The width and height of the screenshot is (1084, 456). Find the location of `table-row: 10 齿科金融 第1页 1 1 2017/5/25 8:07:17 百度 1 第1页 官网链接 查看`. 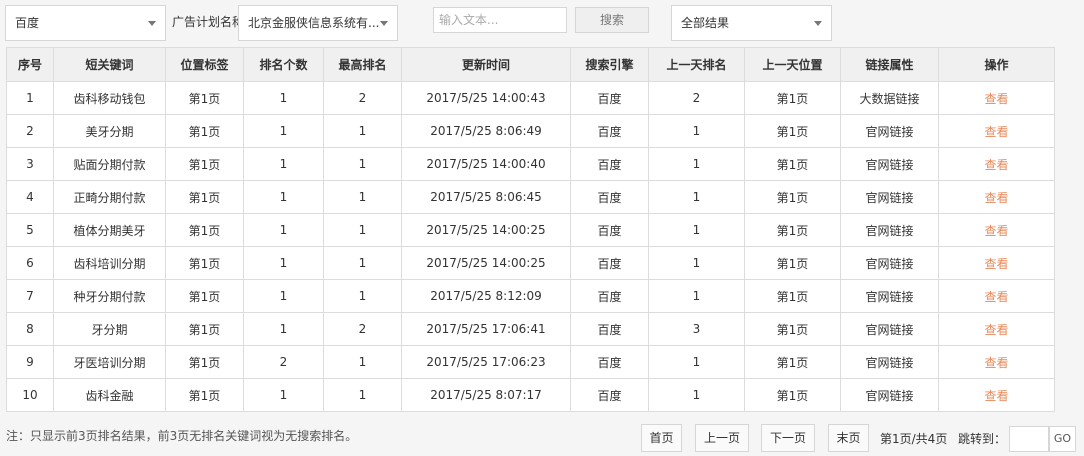

table-row: 10 齿科金融 第1页 1 1 2017/5/25 8:07:17 百度 1 第1页 官网链接 查看 is located at coordinates (530, 395).